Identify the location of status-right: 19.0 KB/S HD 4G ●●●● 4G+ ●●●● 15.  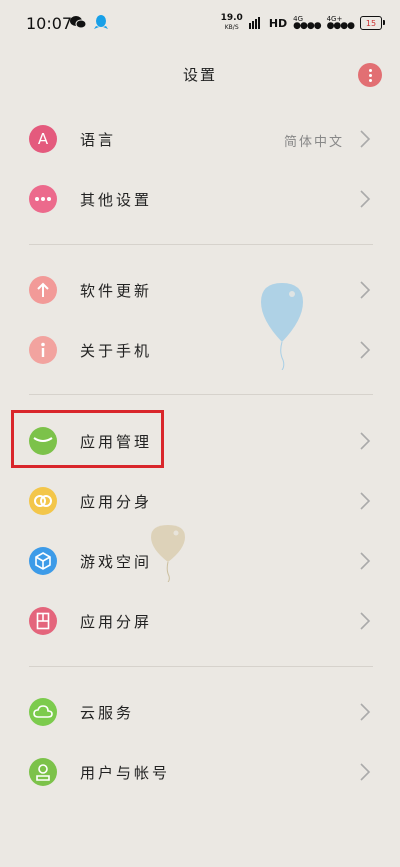
(303, 23).